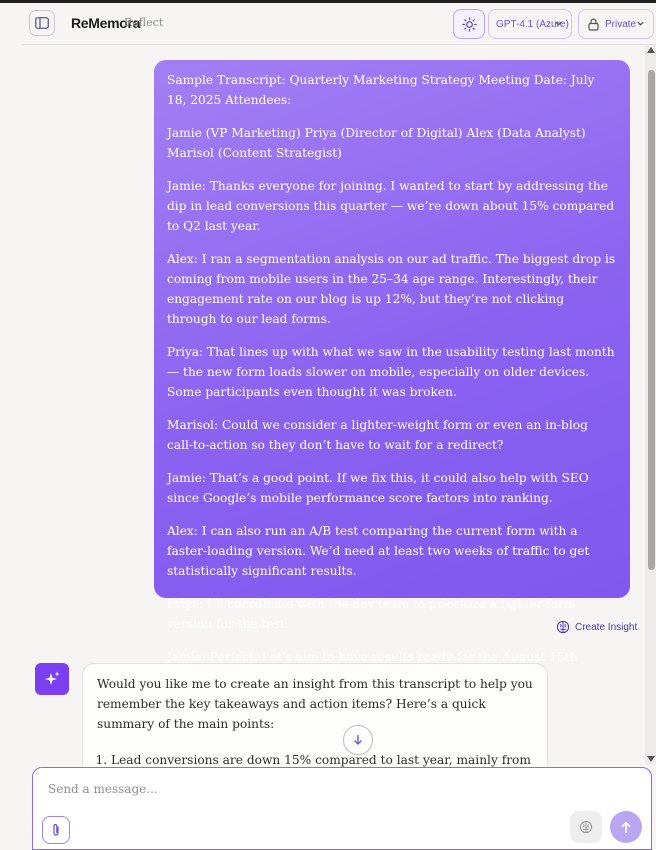  What do you see at coordinates (342, 808) in the screenshot?
I see `message-composer` at bounding box center [342, 808].